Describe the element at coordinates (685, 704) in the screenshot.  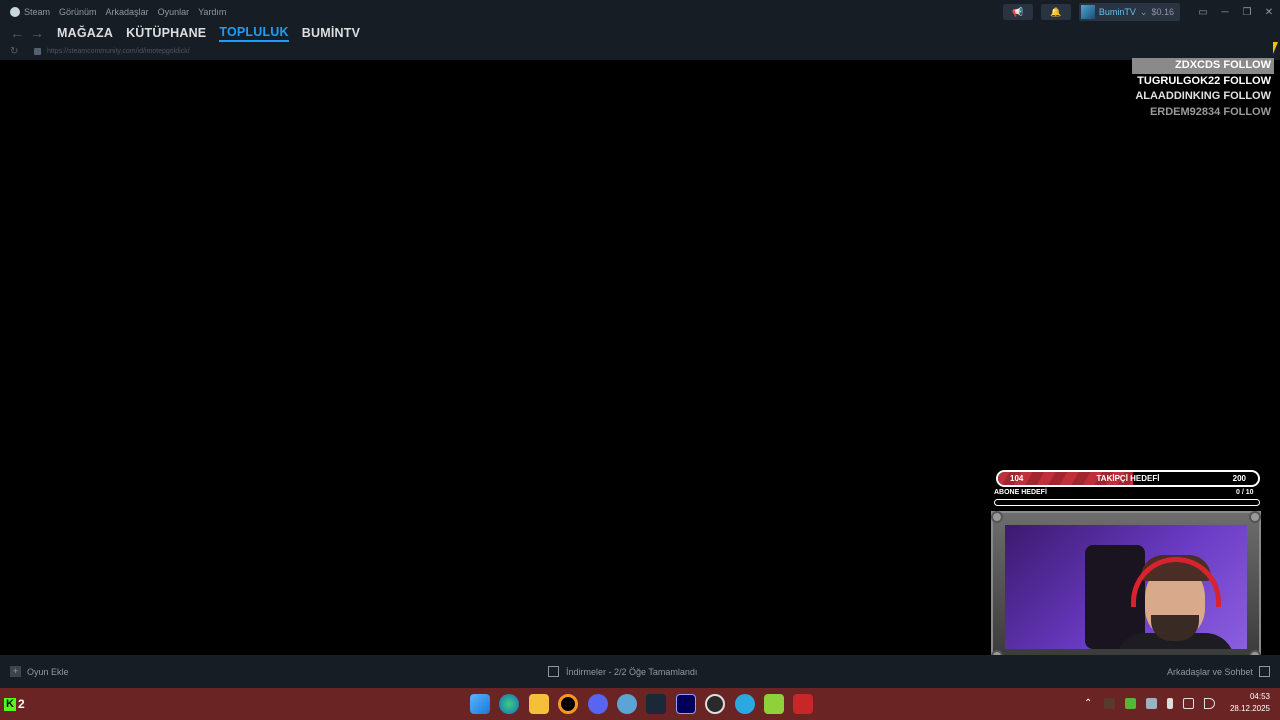
I see `premiere-pro-icon` at that location.